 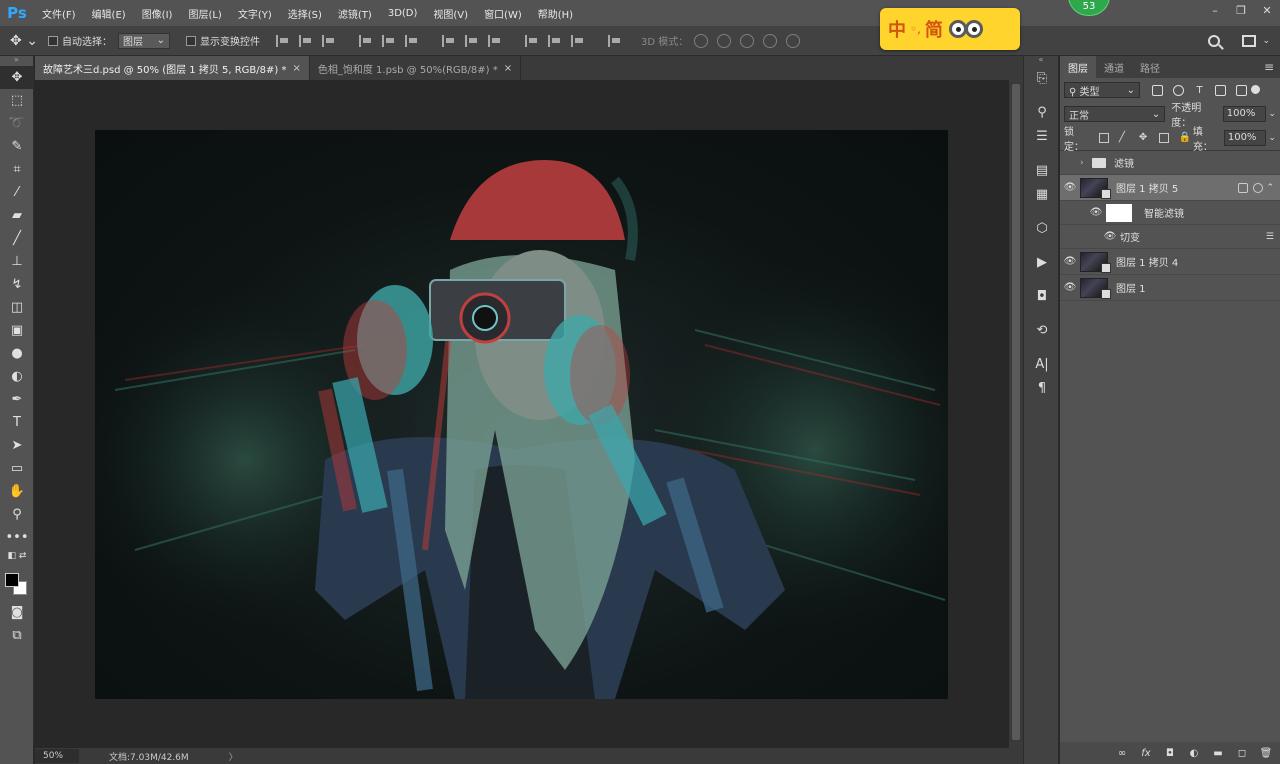 What do you see at coordinates (1146, 753) in the screenshot?
I see `fx-icon: fx` at bounding box center [1146, 753].